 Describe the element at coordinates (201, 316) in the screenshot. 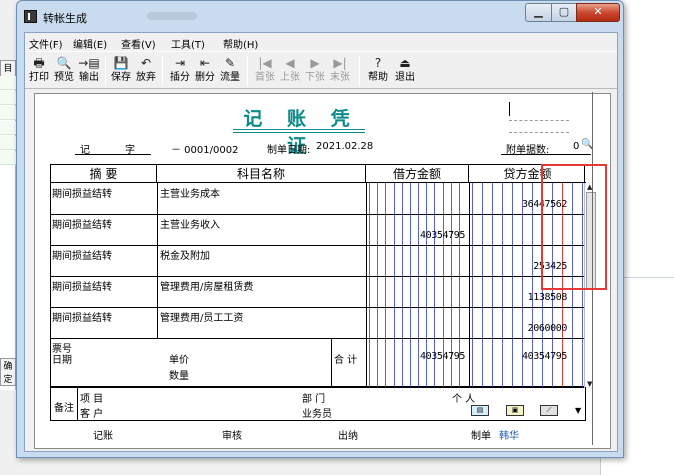

I see `row-5-account: 管理费用/员工工资` at that location.